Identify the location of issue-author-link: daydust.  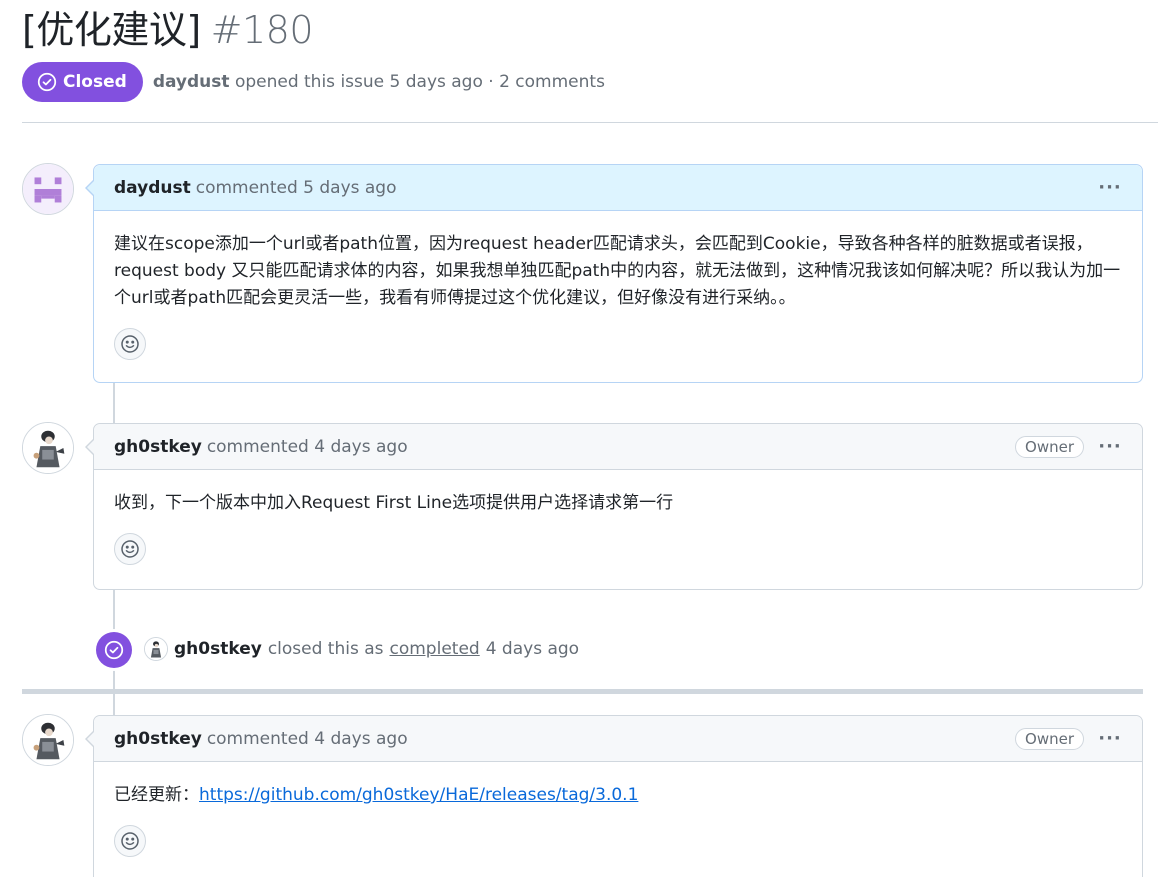
(191, 82).